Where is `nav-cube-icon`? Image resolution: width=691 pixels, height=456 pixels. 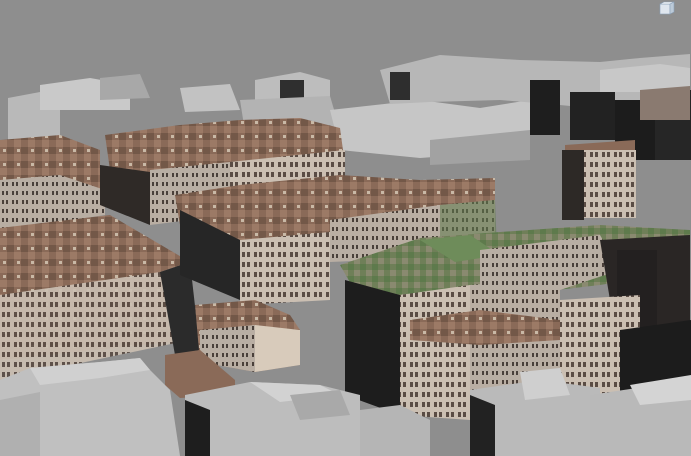
nav-cube-icon is located at coordinates (667, 8).